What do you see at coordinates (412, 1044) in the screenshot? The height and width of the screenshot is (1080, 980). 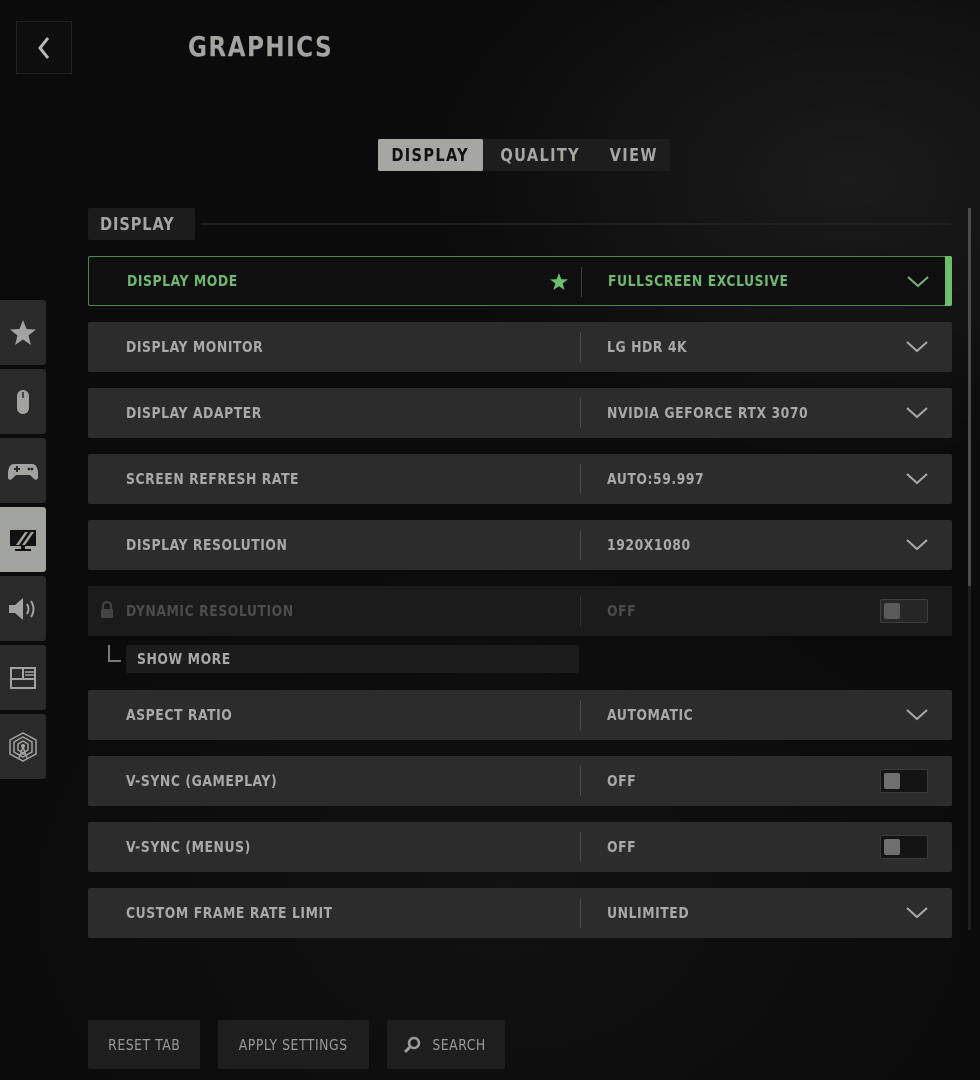 I see `search-icon` at bounding box center [412, 1044].